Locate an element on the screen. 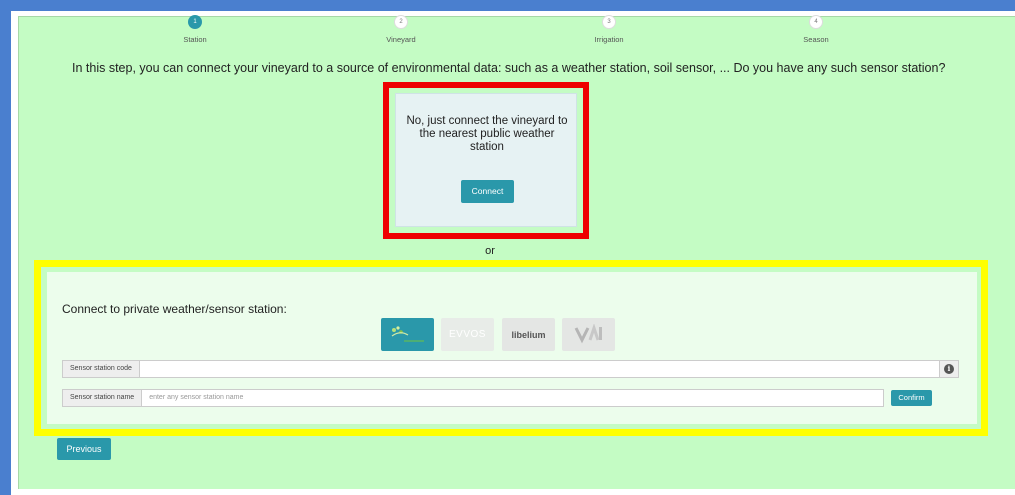 This screenshot has height=495, width=1015. generic-provider-logo-icon is located at coordinates (588, 333).